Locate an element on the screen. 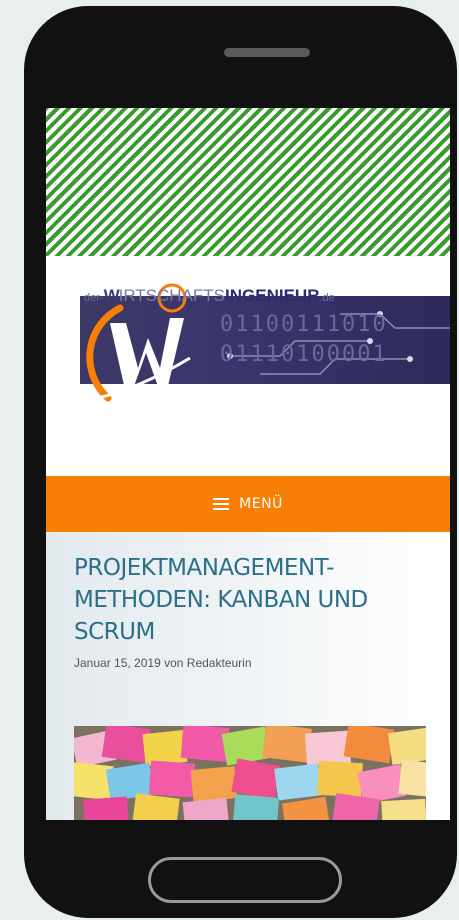  featured-image-sticky-notes is located at coordinates (250, 773).